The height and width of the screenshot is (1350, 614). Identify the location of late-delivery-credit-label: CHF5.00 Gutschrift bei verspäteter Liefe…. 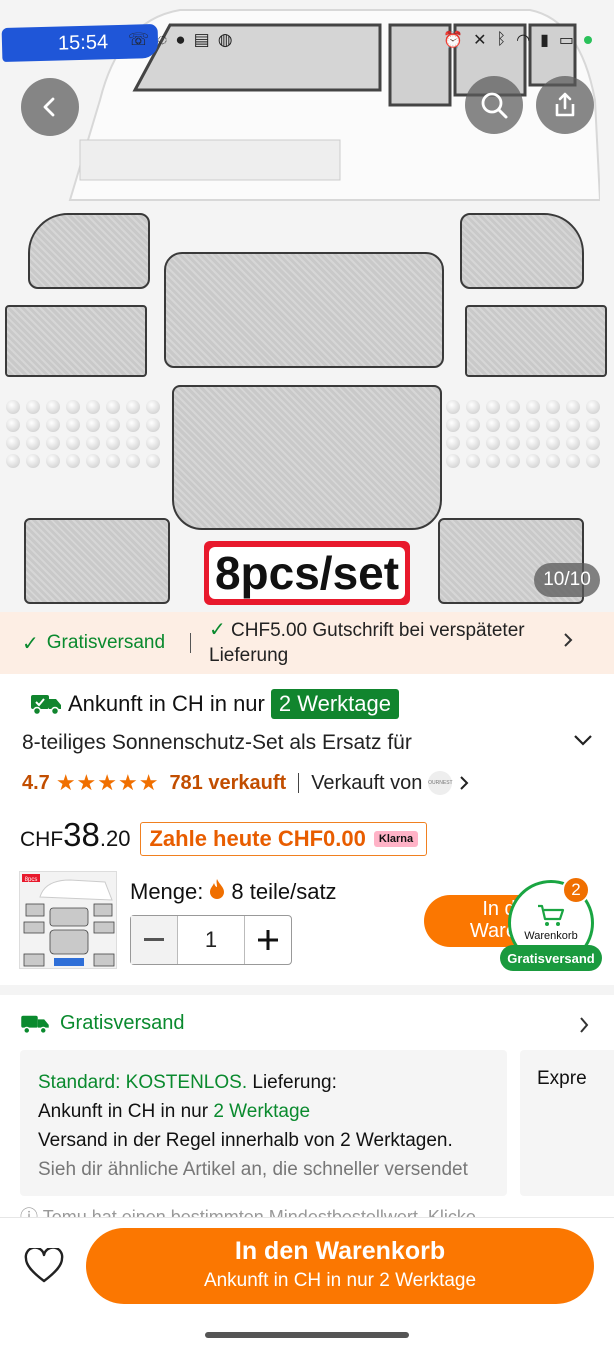
(367, 643).